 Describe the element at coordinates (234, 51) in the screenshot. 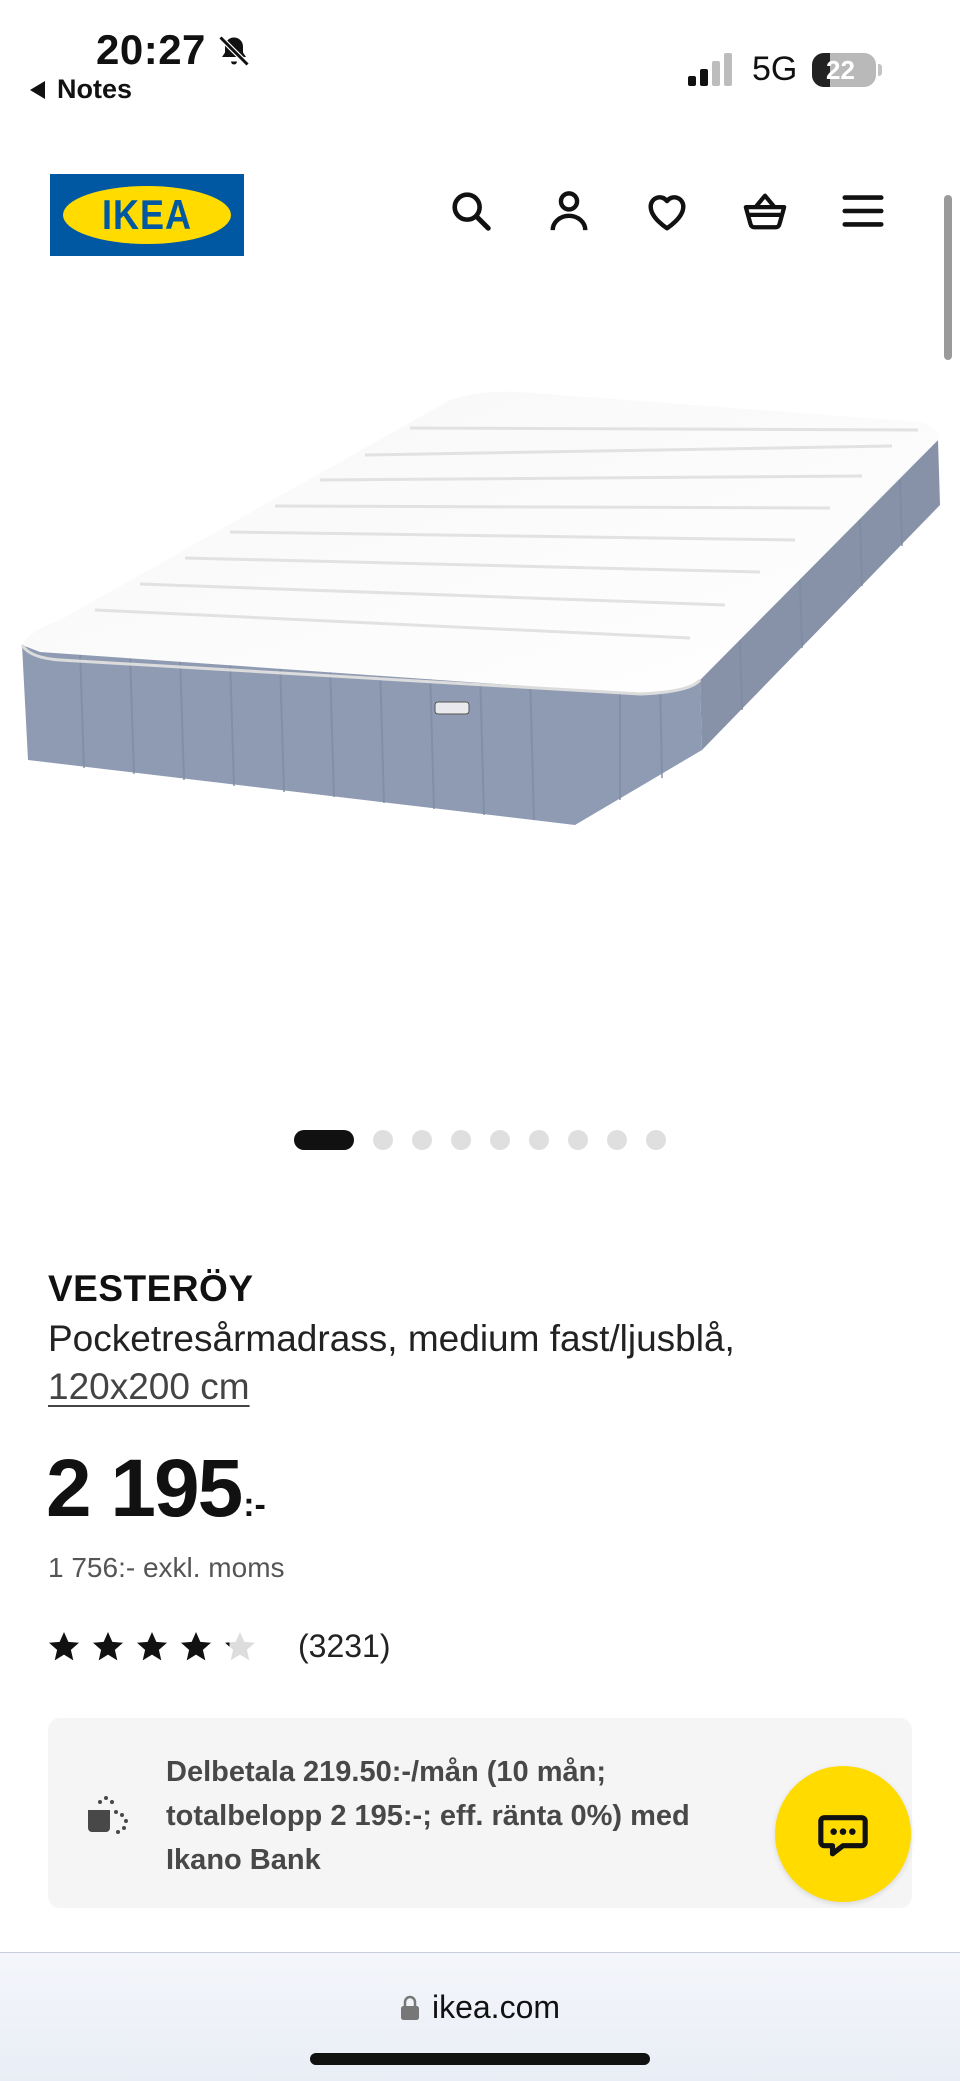

I see `bell-slash-icon` at that location.